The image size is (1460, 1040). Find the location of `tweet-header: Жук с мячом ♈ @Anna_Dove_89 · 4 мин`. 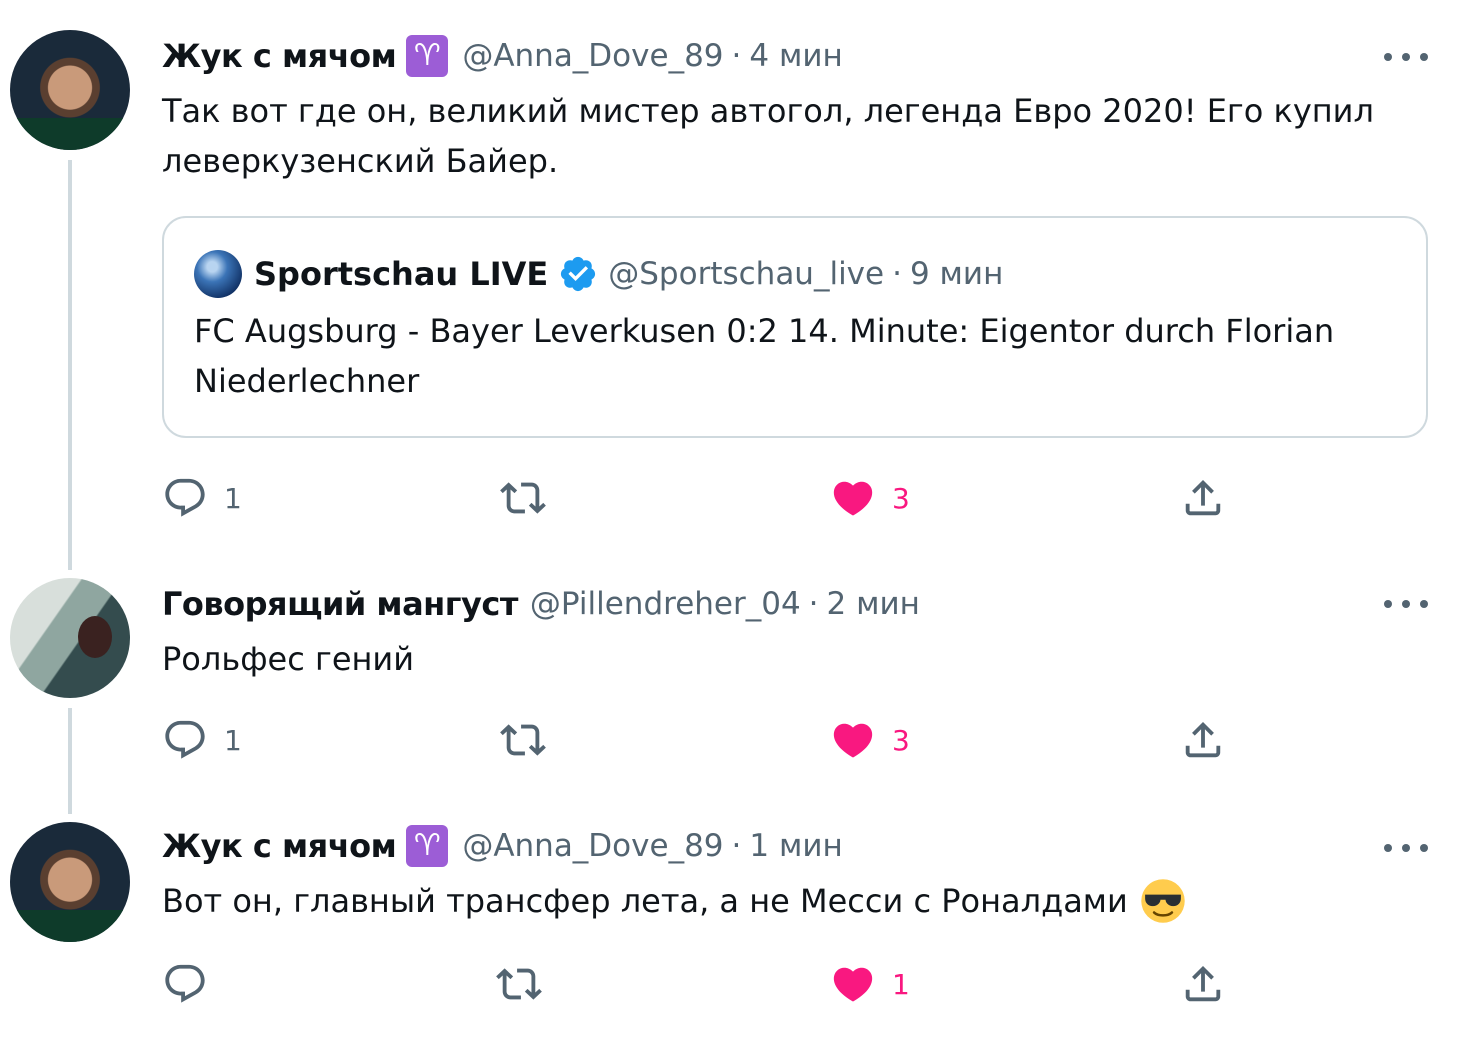

tweet-header: Жук с мячом ♈ @Anna_Dove_89 · 4 мин is located at coordinates (502, 56).